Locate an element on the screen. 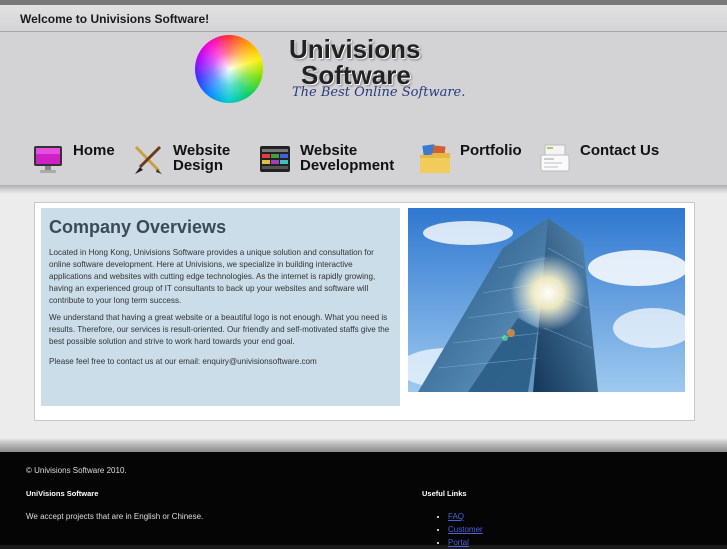 This screenshot has height=549, width=727. address-card-icon is located at coordinates (555, 158).